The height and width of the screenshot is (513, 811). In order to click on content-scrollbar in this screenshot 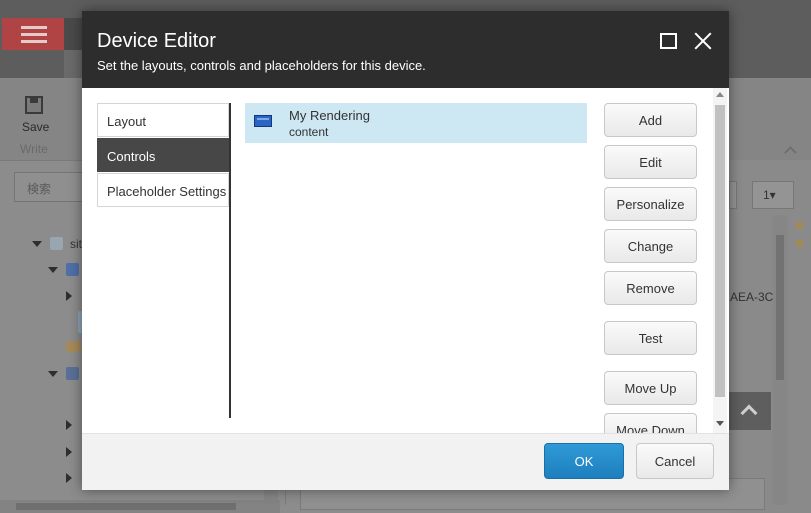, I will do `click(780, 360)`.